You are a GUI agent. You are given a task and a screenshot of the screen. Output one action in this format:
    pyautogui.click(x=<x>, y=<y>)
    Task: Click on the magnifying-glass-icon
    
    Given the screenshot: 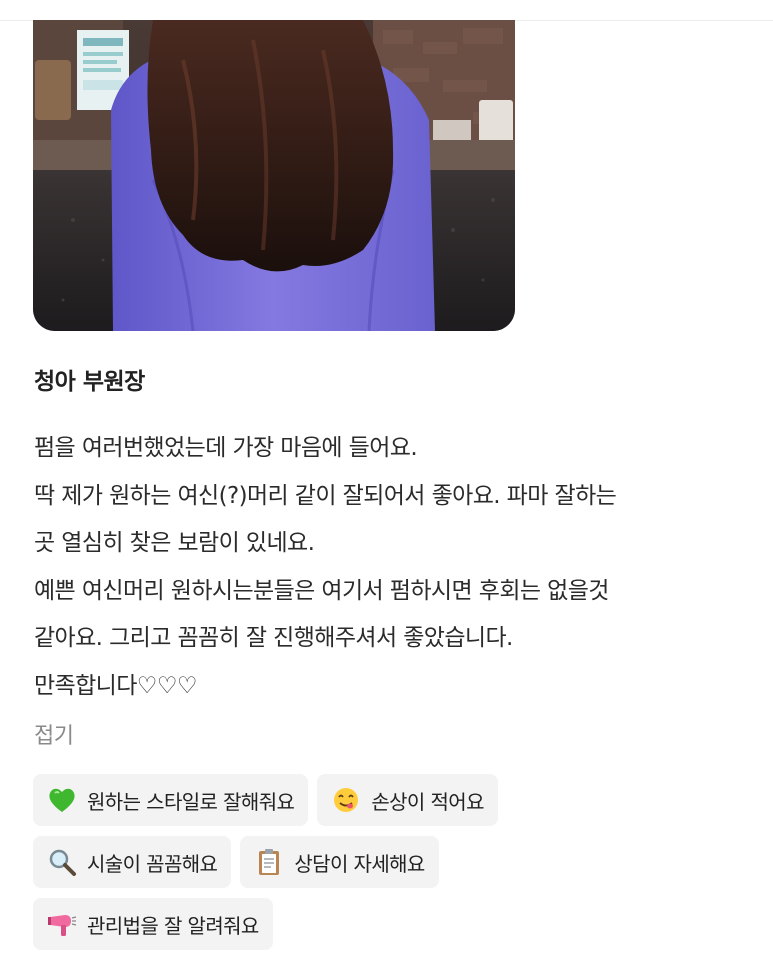 What is the action you would take?
    pyautogui.click(x=62, y=862)
    